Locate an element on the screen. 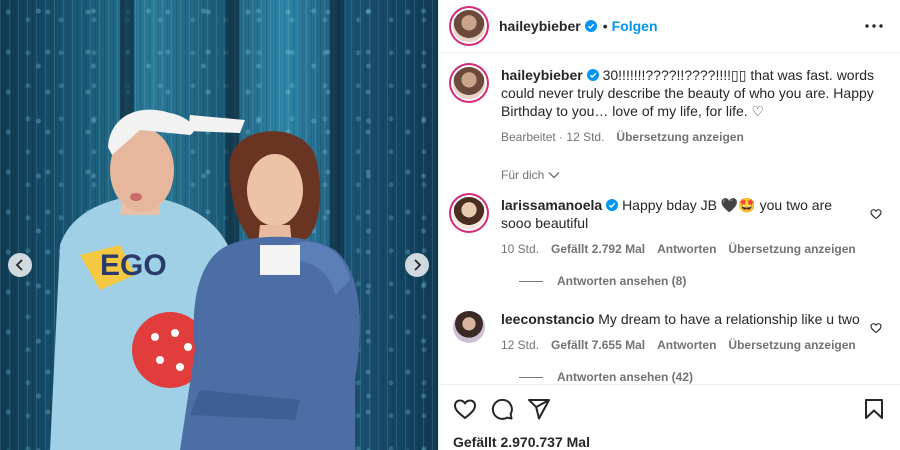 The width and height of the screenshot is (900, 450). post-header: haileybieber • Folgen is located at coordinates (669, 26).